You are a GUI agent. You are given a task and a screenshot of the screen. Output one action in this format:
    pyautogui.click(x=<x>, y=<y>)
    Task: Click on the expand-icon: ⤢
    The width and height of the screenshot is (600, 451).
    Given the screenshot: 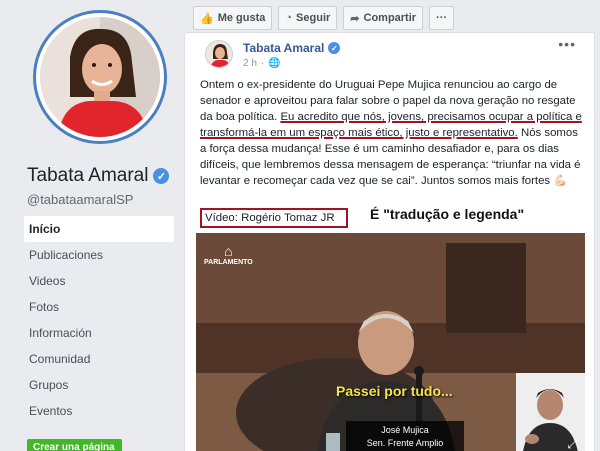 What is the action you would take?
    pyautogui.click(x=572, y=444)
    